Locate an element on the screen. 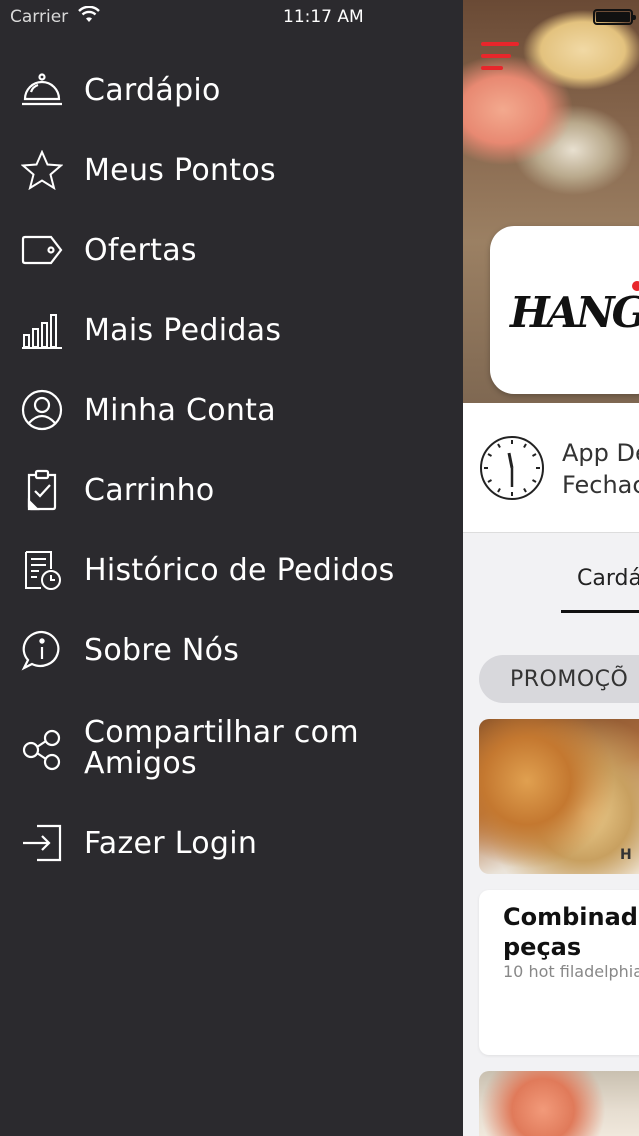 The image size is (639, 1136). menu-item-label: Mais Pedidas is located at coordinates (183, 330).